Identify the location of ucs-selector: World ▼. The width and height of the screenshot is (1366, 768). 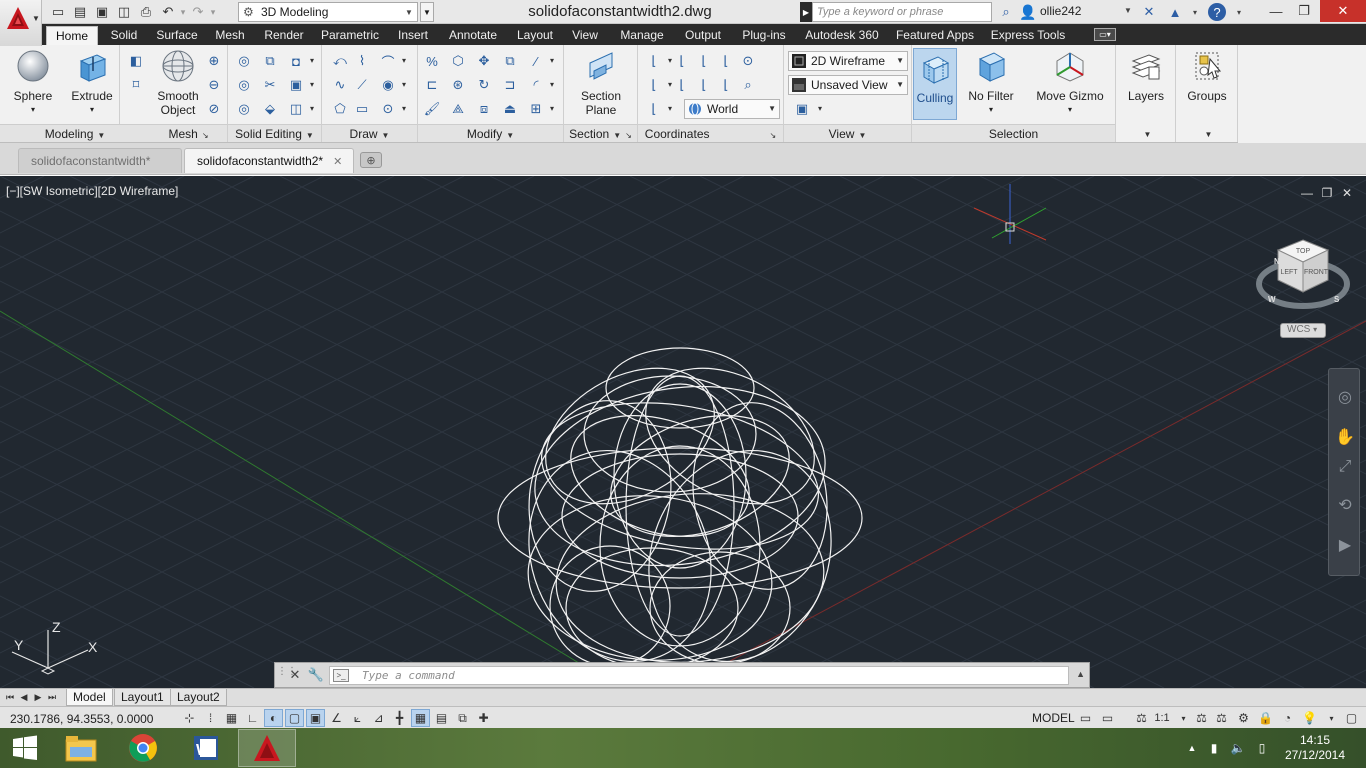
(732, 109).